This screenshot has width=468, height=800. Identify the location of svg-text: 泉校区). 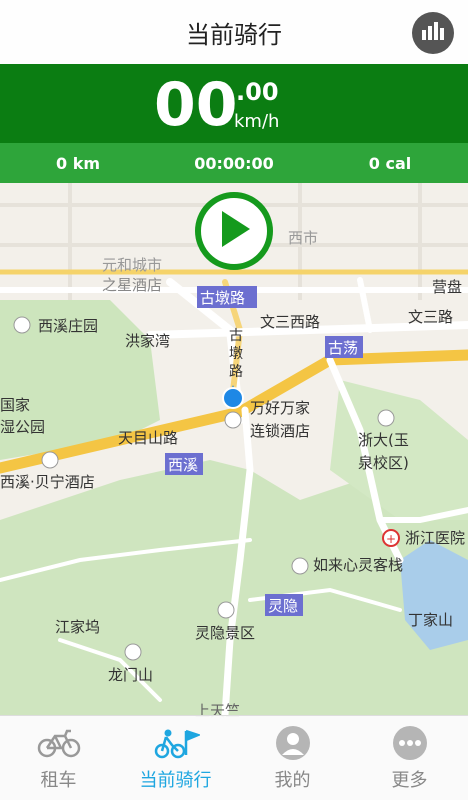
(383, 463).